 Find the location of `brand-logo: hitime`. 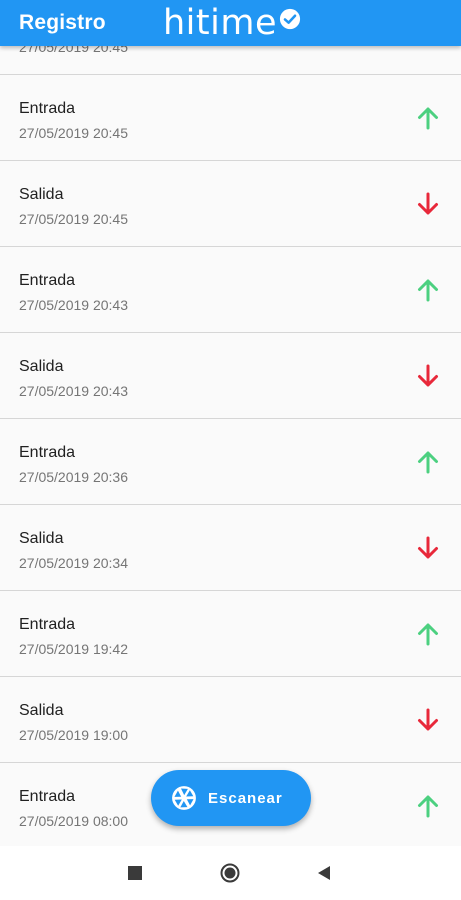

brand-logo: hitime is located at coordinates (232, 23).